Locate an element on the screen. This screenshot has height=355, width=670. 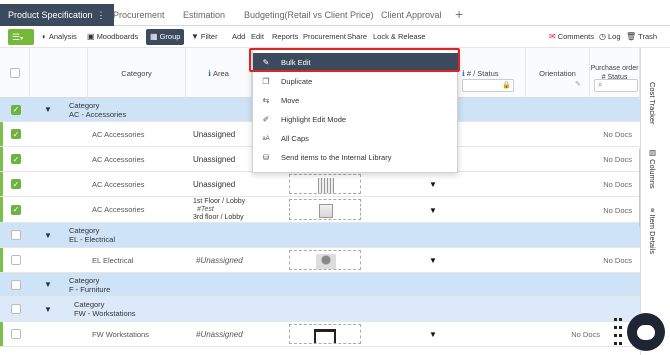
area-value: 1st Floor / Lobby is located at coordinates (219, 201).